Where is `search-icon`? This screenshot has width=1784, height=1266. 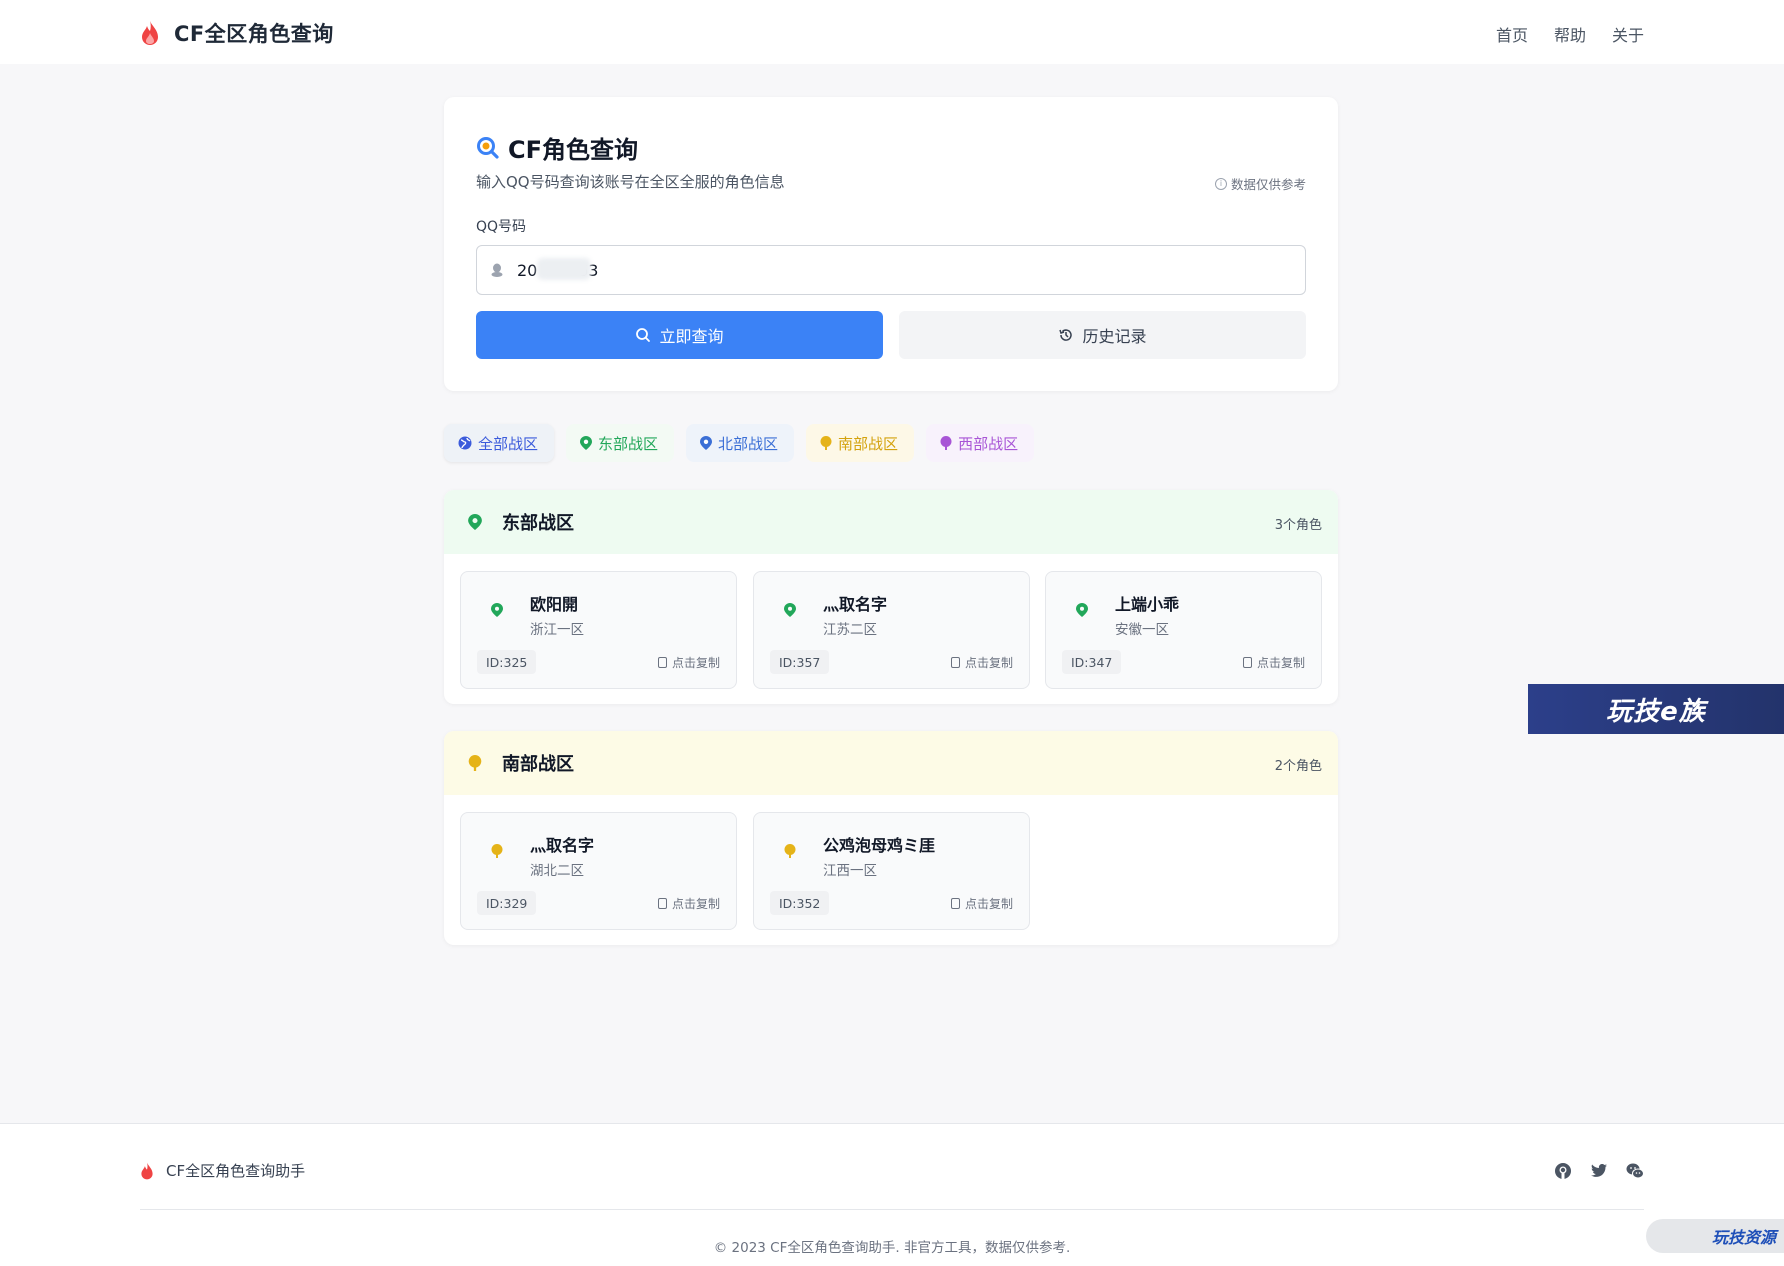 search-icon is located at coordinates (643, 335).